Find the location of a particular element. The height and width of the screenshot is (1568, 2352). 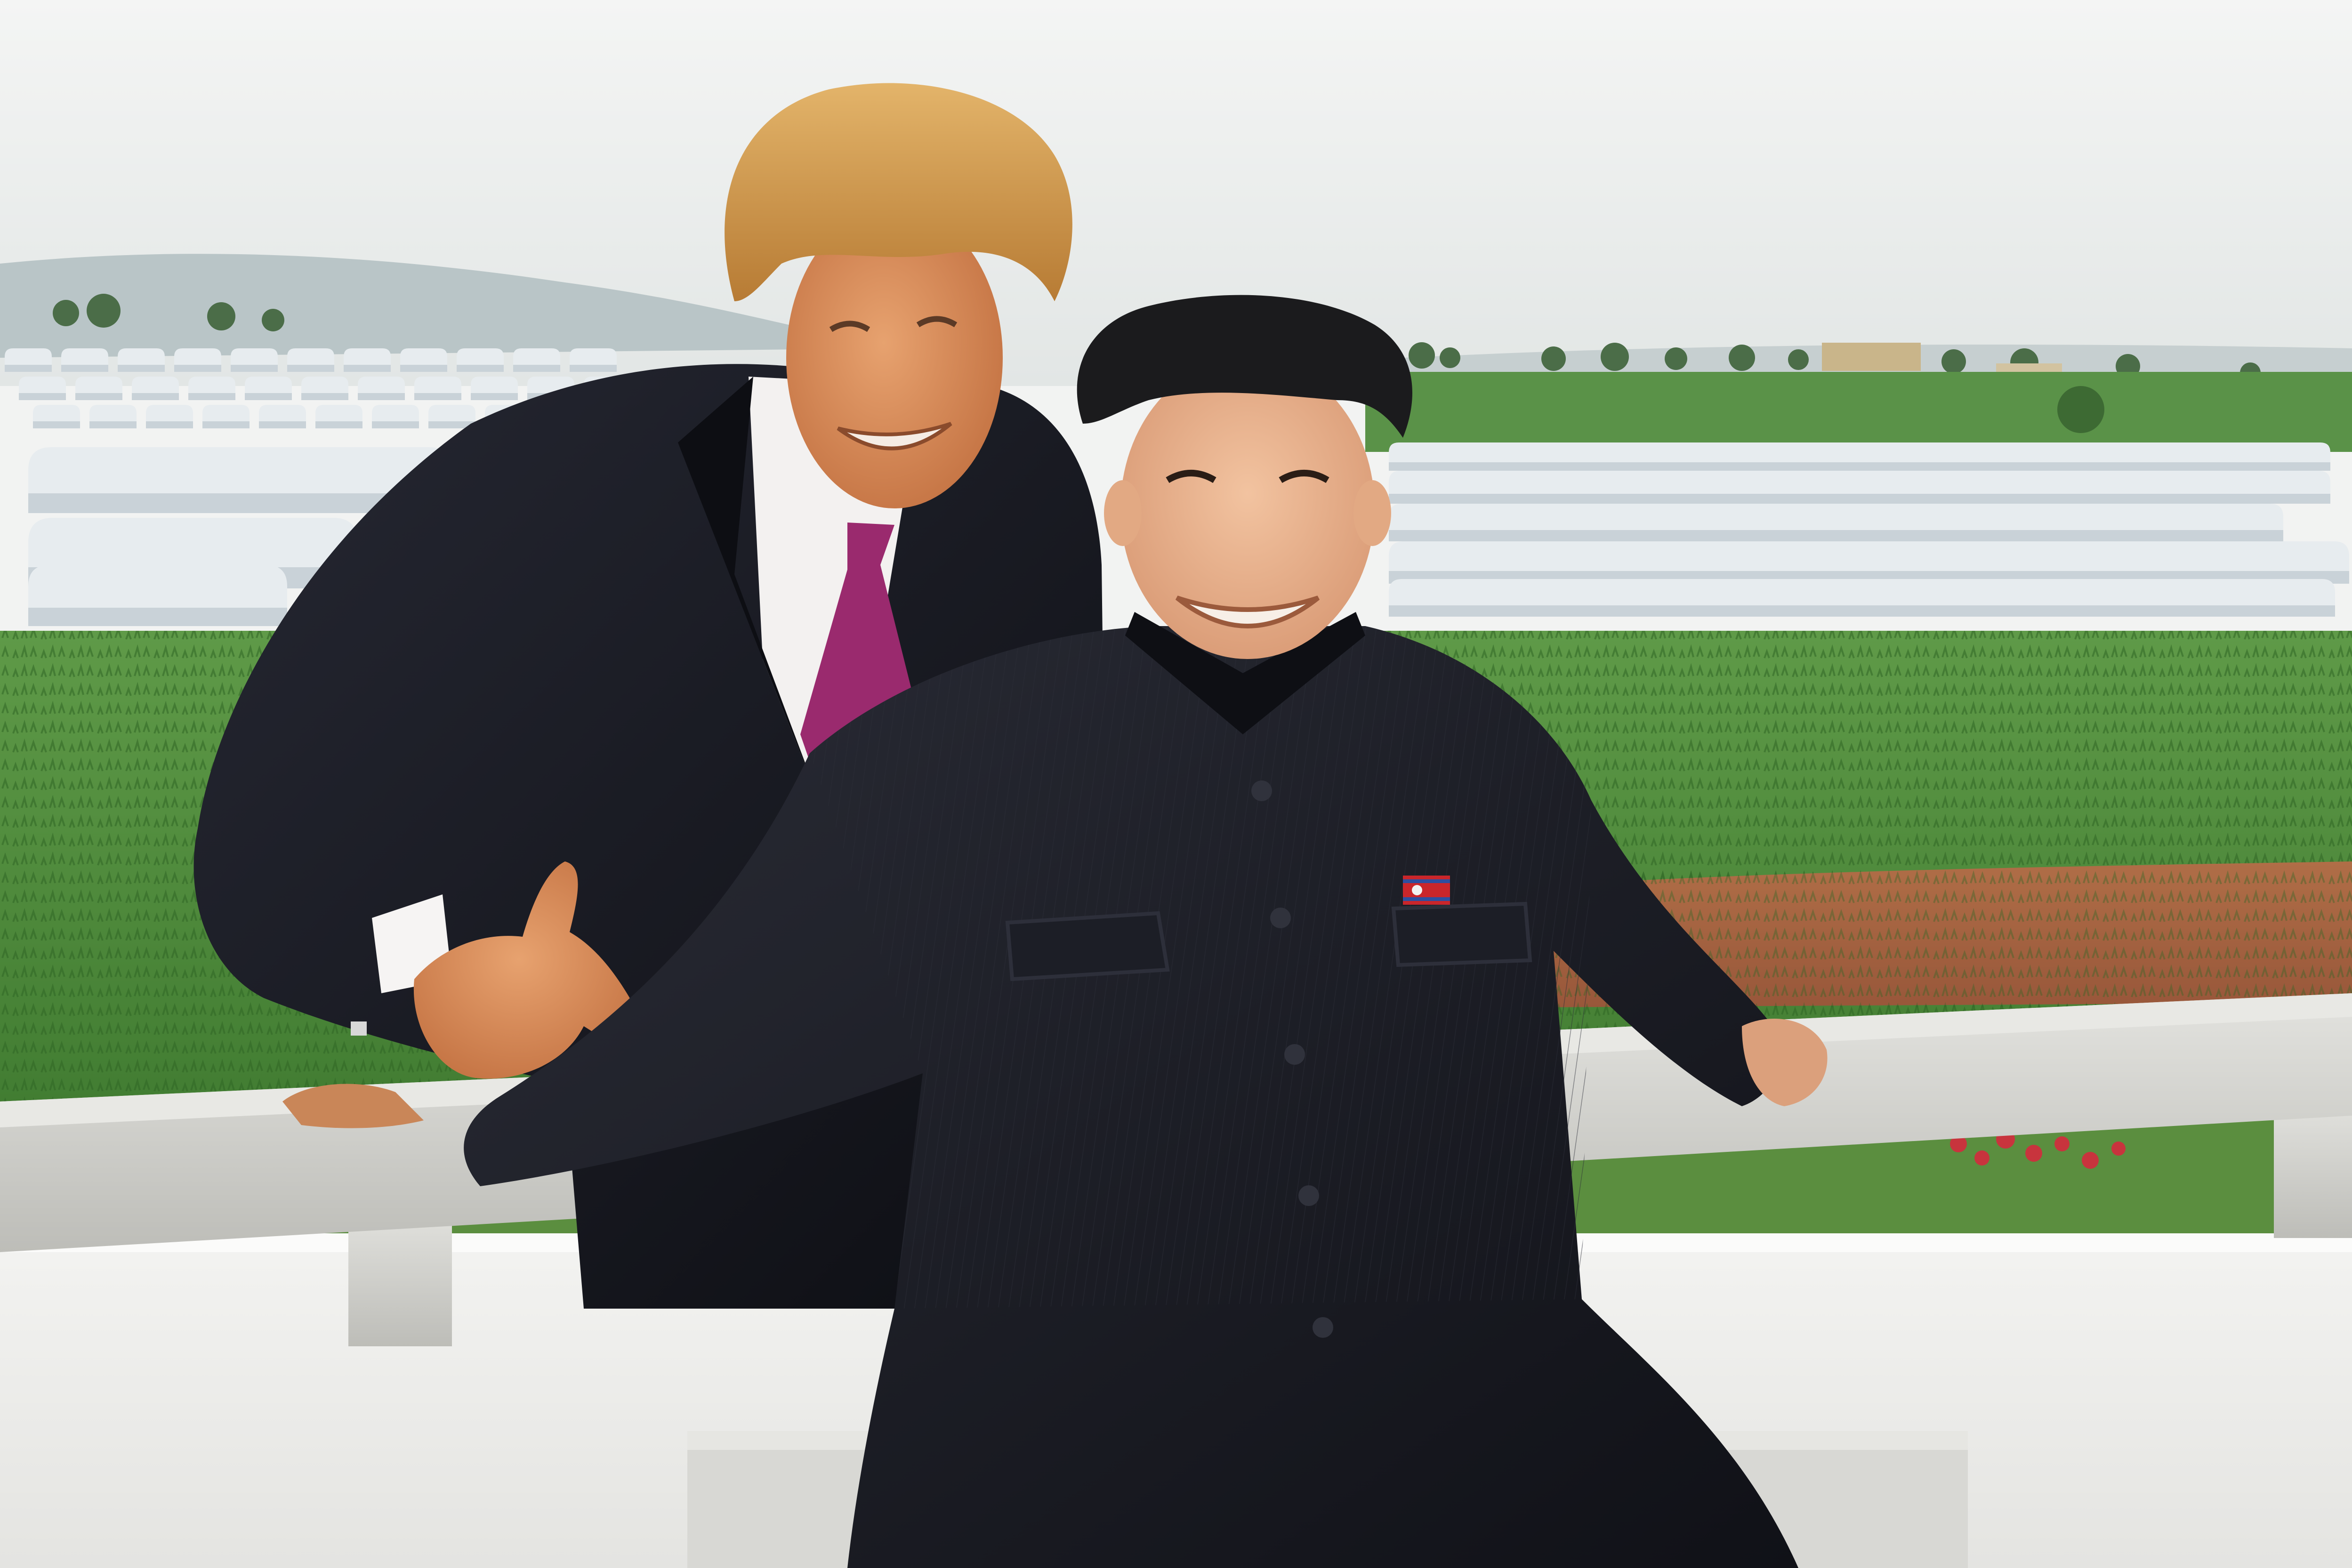

pocket-left is located at coordinates (1087, 946).